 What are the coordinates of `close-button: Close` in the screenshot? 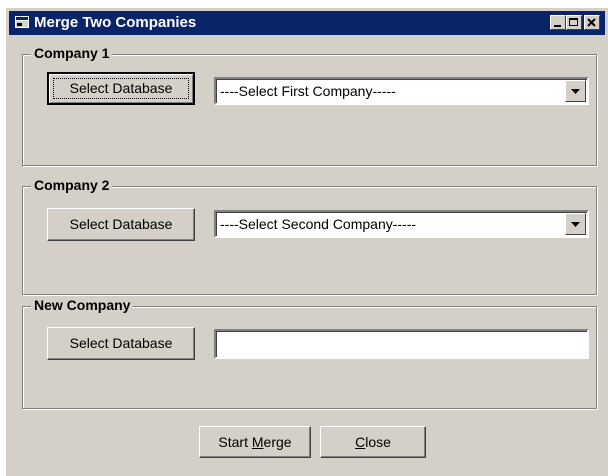 It's located at (373, 442).